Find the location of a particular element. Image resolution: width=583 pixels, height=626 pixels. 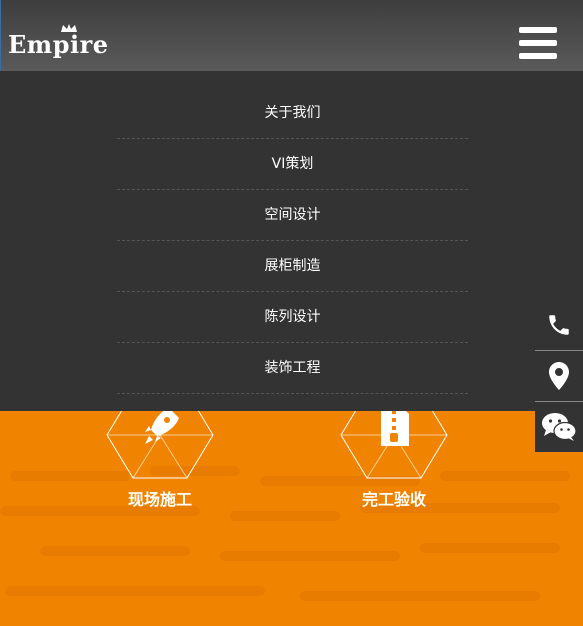

phone-button is located at coordinates (559, 325).